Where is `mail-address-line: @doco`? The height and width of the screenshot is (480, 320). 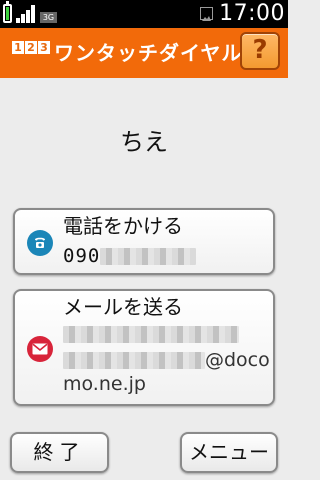 mail-address-line: @doco is located at coordinates (166, 360).